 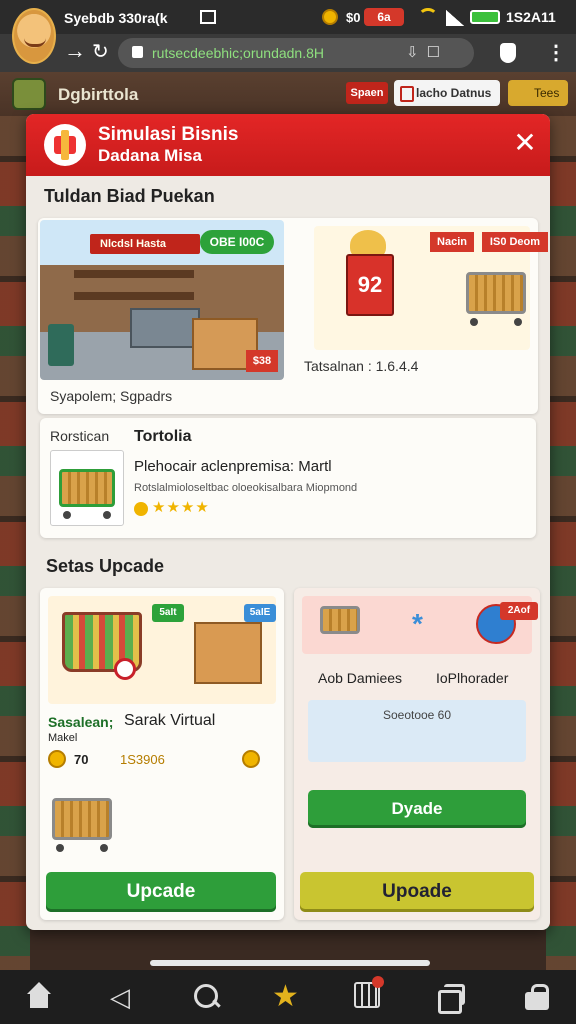 What do you see at coordinates (531, 17) in the screenshot?
I see `clock: 1S2A11` at bounding box center [531, 17].